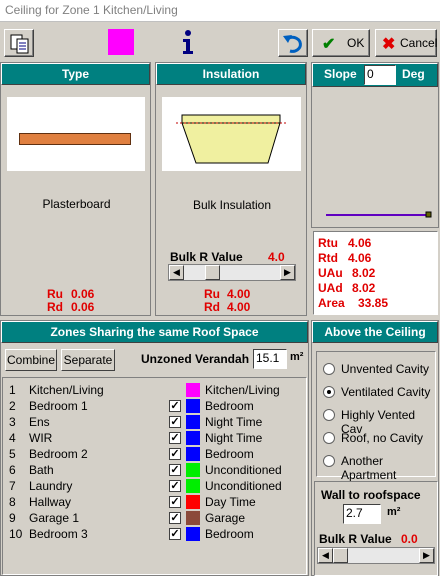 The height and width of the screenshot is (576, 440). I want to click on bulk-r-label: Bulk R Value, so click(206, 257).